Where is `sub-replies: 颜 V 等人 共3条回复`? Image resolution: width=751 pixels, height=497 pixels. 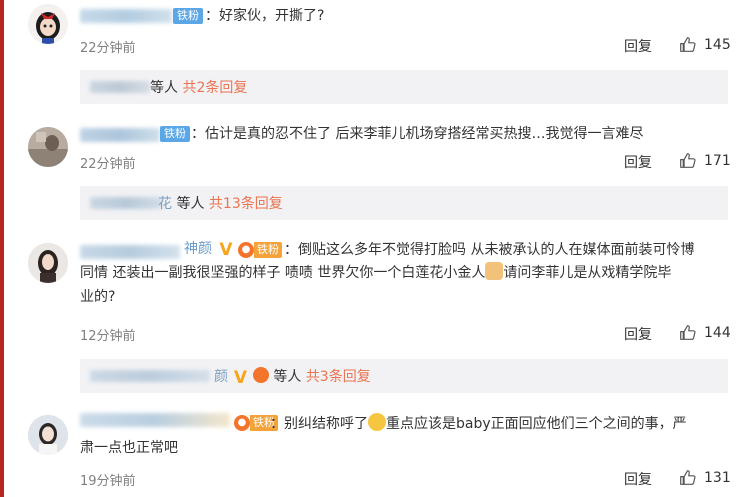 sub-replies: 颜 V 等人 共3条回复 is located at coordinates (404, 376).